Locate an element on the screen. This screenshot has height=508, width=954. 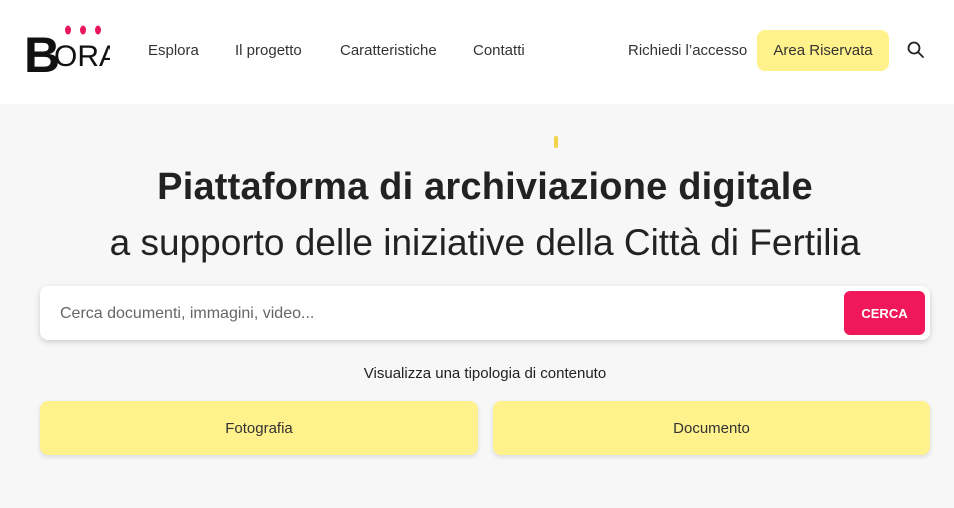
area-riservata-button: Area Riservata is located at coordinates (823, 50).